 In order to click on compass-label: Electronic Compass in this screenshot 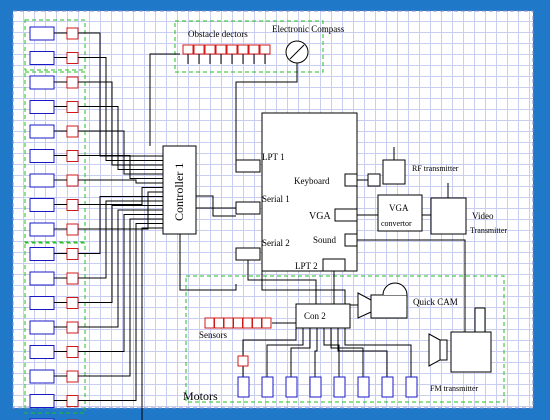, I will do `click(308, 29)`.